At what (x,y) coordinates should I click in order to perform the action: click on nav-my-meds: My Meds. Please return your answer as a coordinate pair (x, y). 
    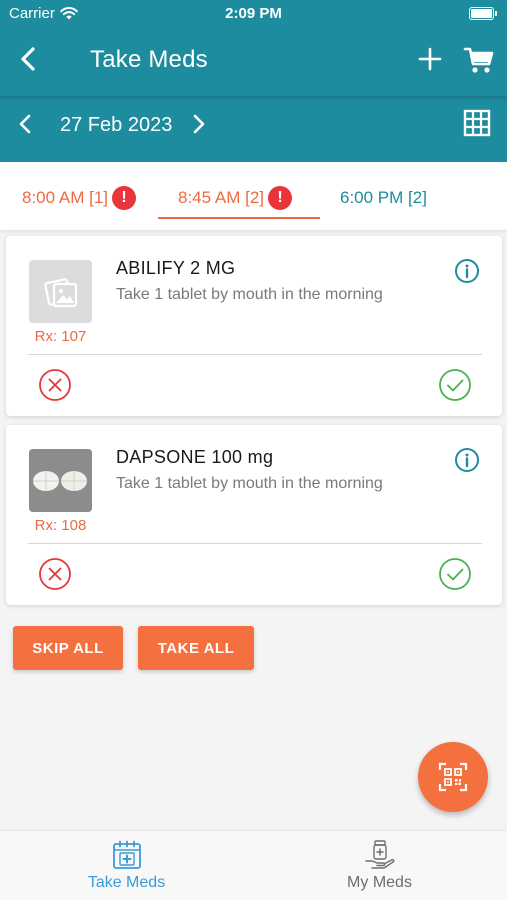
    Looking at the image, I should click on (379, 865).